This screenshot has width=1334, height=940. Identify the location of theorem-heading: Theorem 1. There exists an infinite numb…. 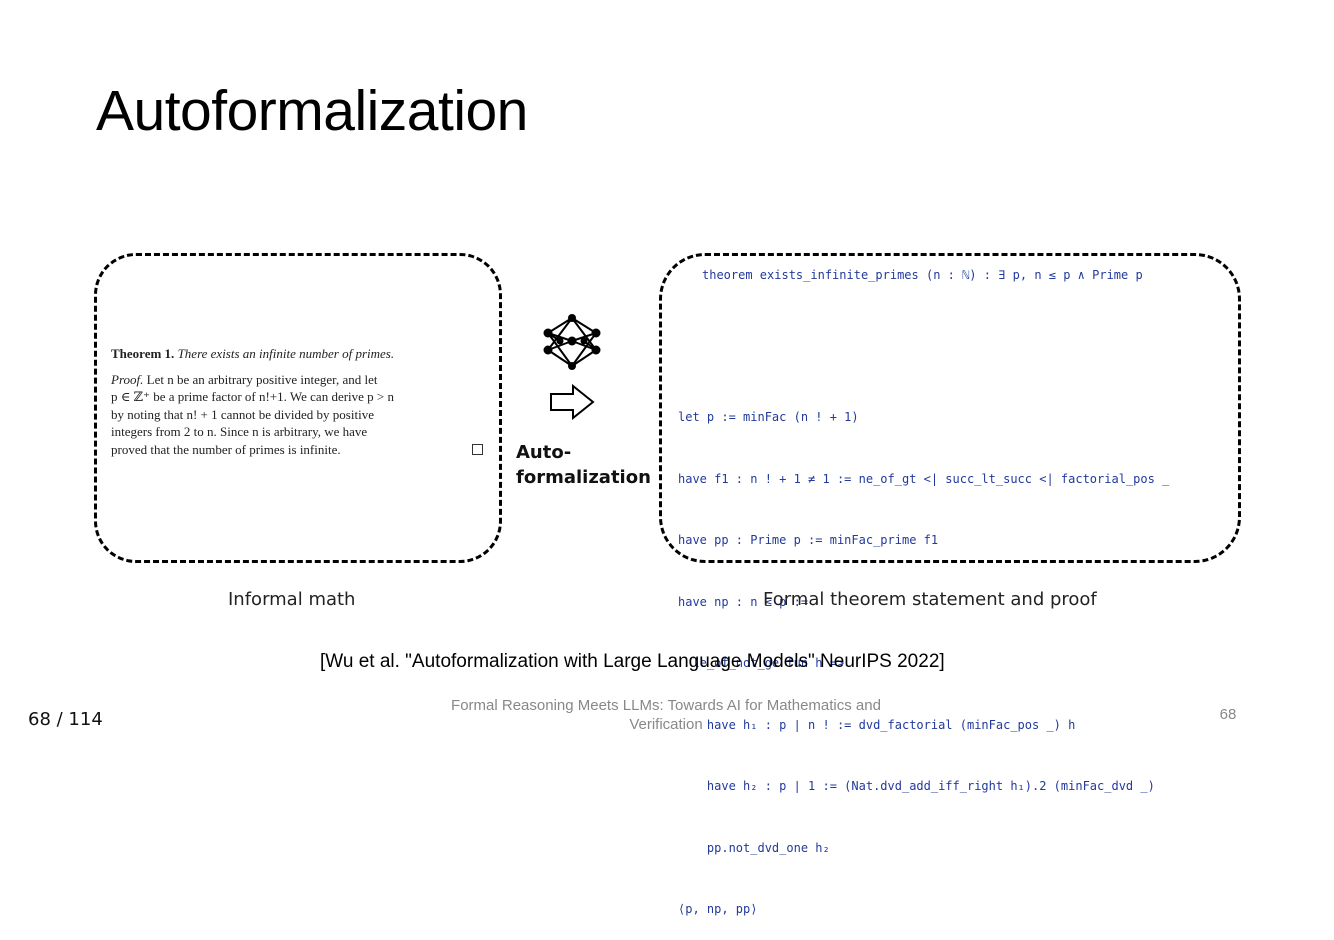
(297, 354).